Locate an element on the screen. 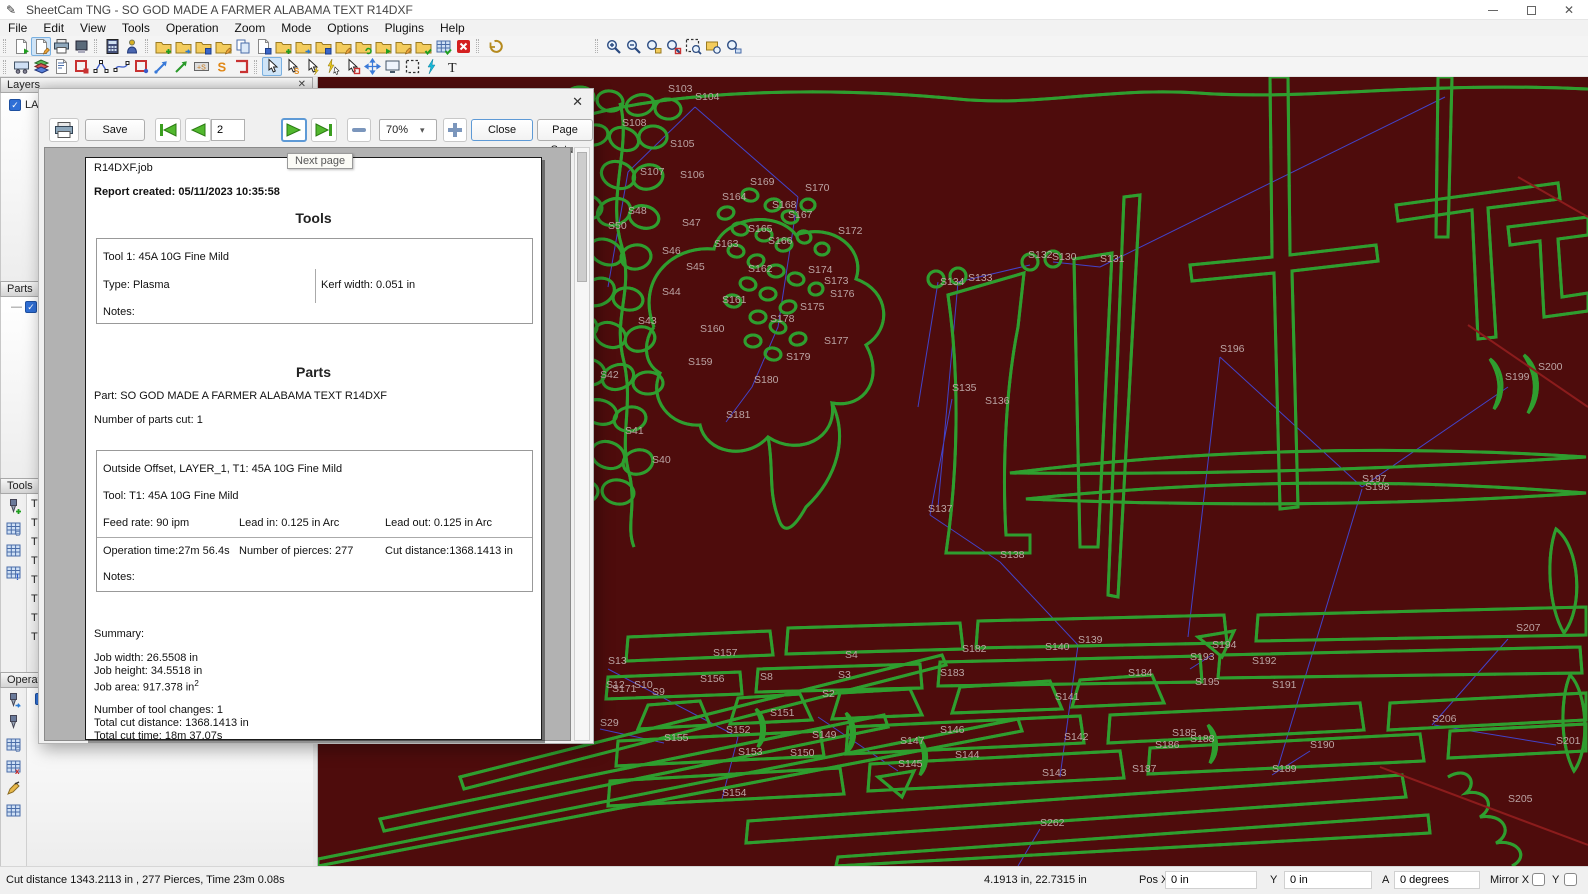 Image resolution: width=1588 pixels, height=894 pixels. zoom-in-button is located at coordinates (455, 130).